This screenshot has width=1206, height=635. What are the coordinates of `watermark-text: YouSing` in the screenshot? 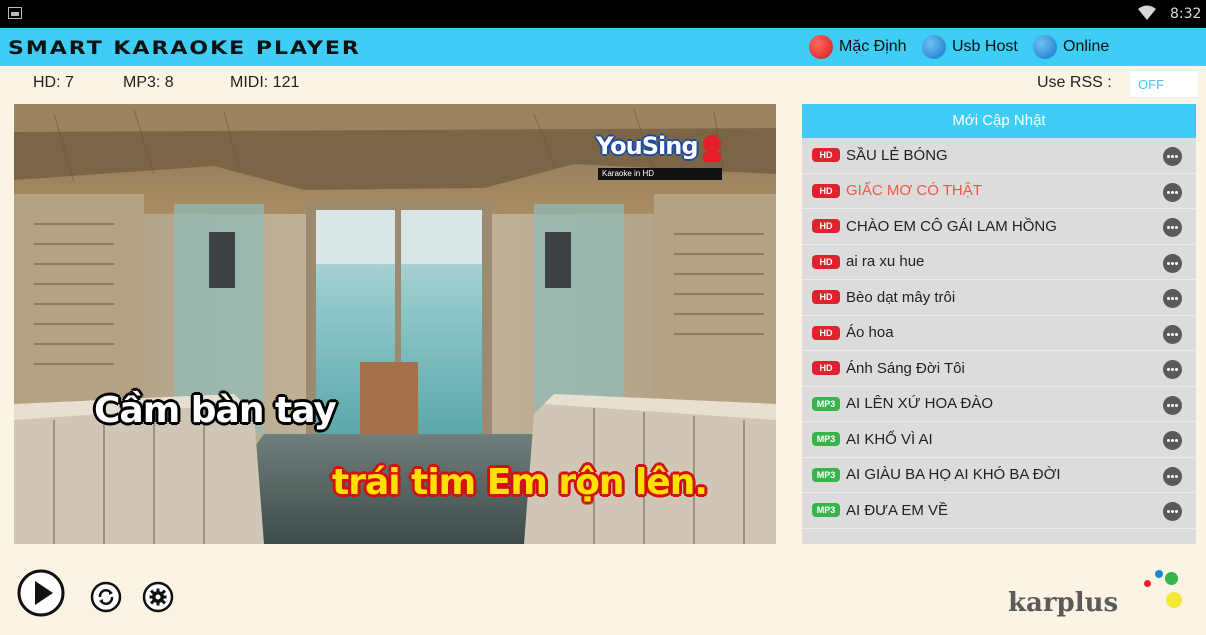 It's located at (647, 146).